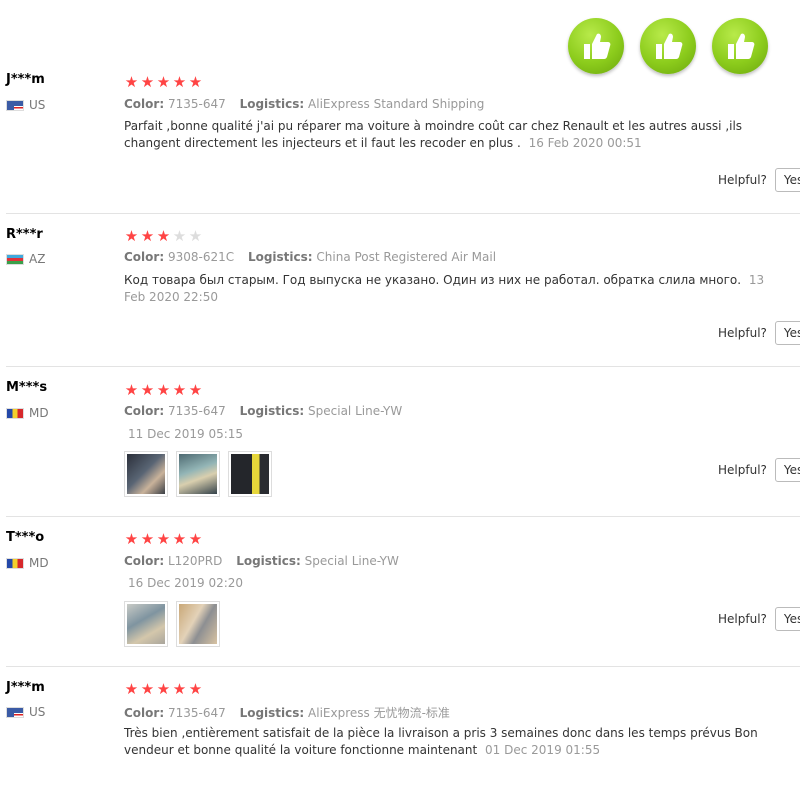 This screenshot has width=800, height=800. What do you see at coordinates (201, 257) in the screenshot?
I see `color-value: 9308-621C` at bounding box center [201, 257].